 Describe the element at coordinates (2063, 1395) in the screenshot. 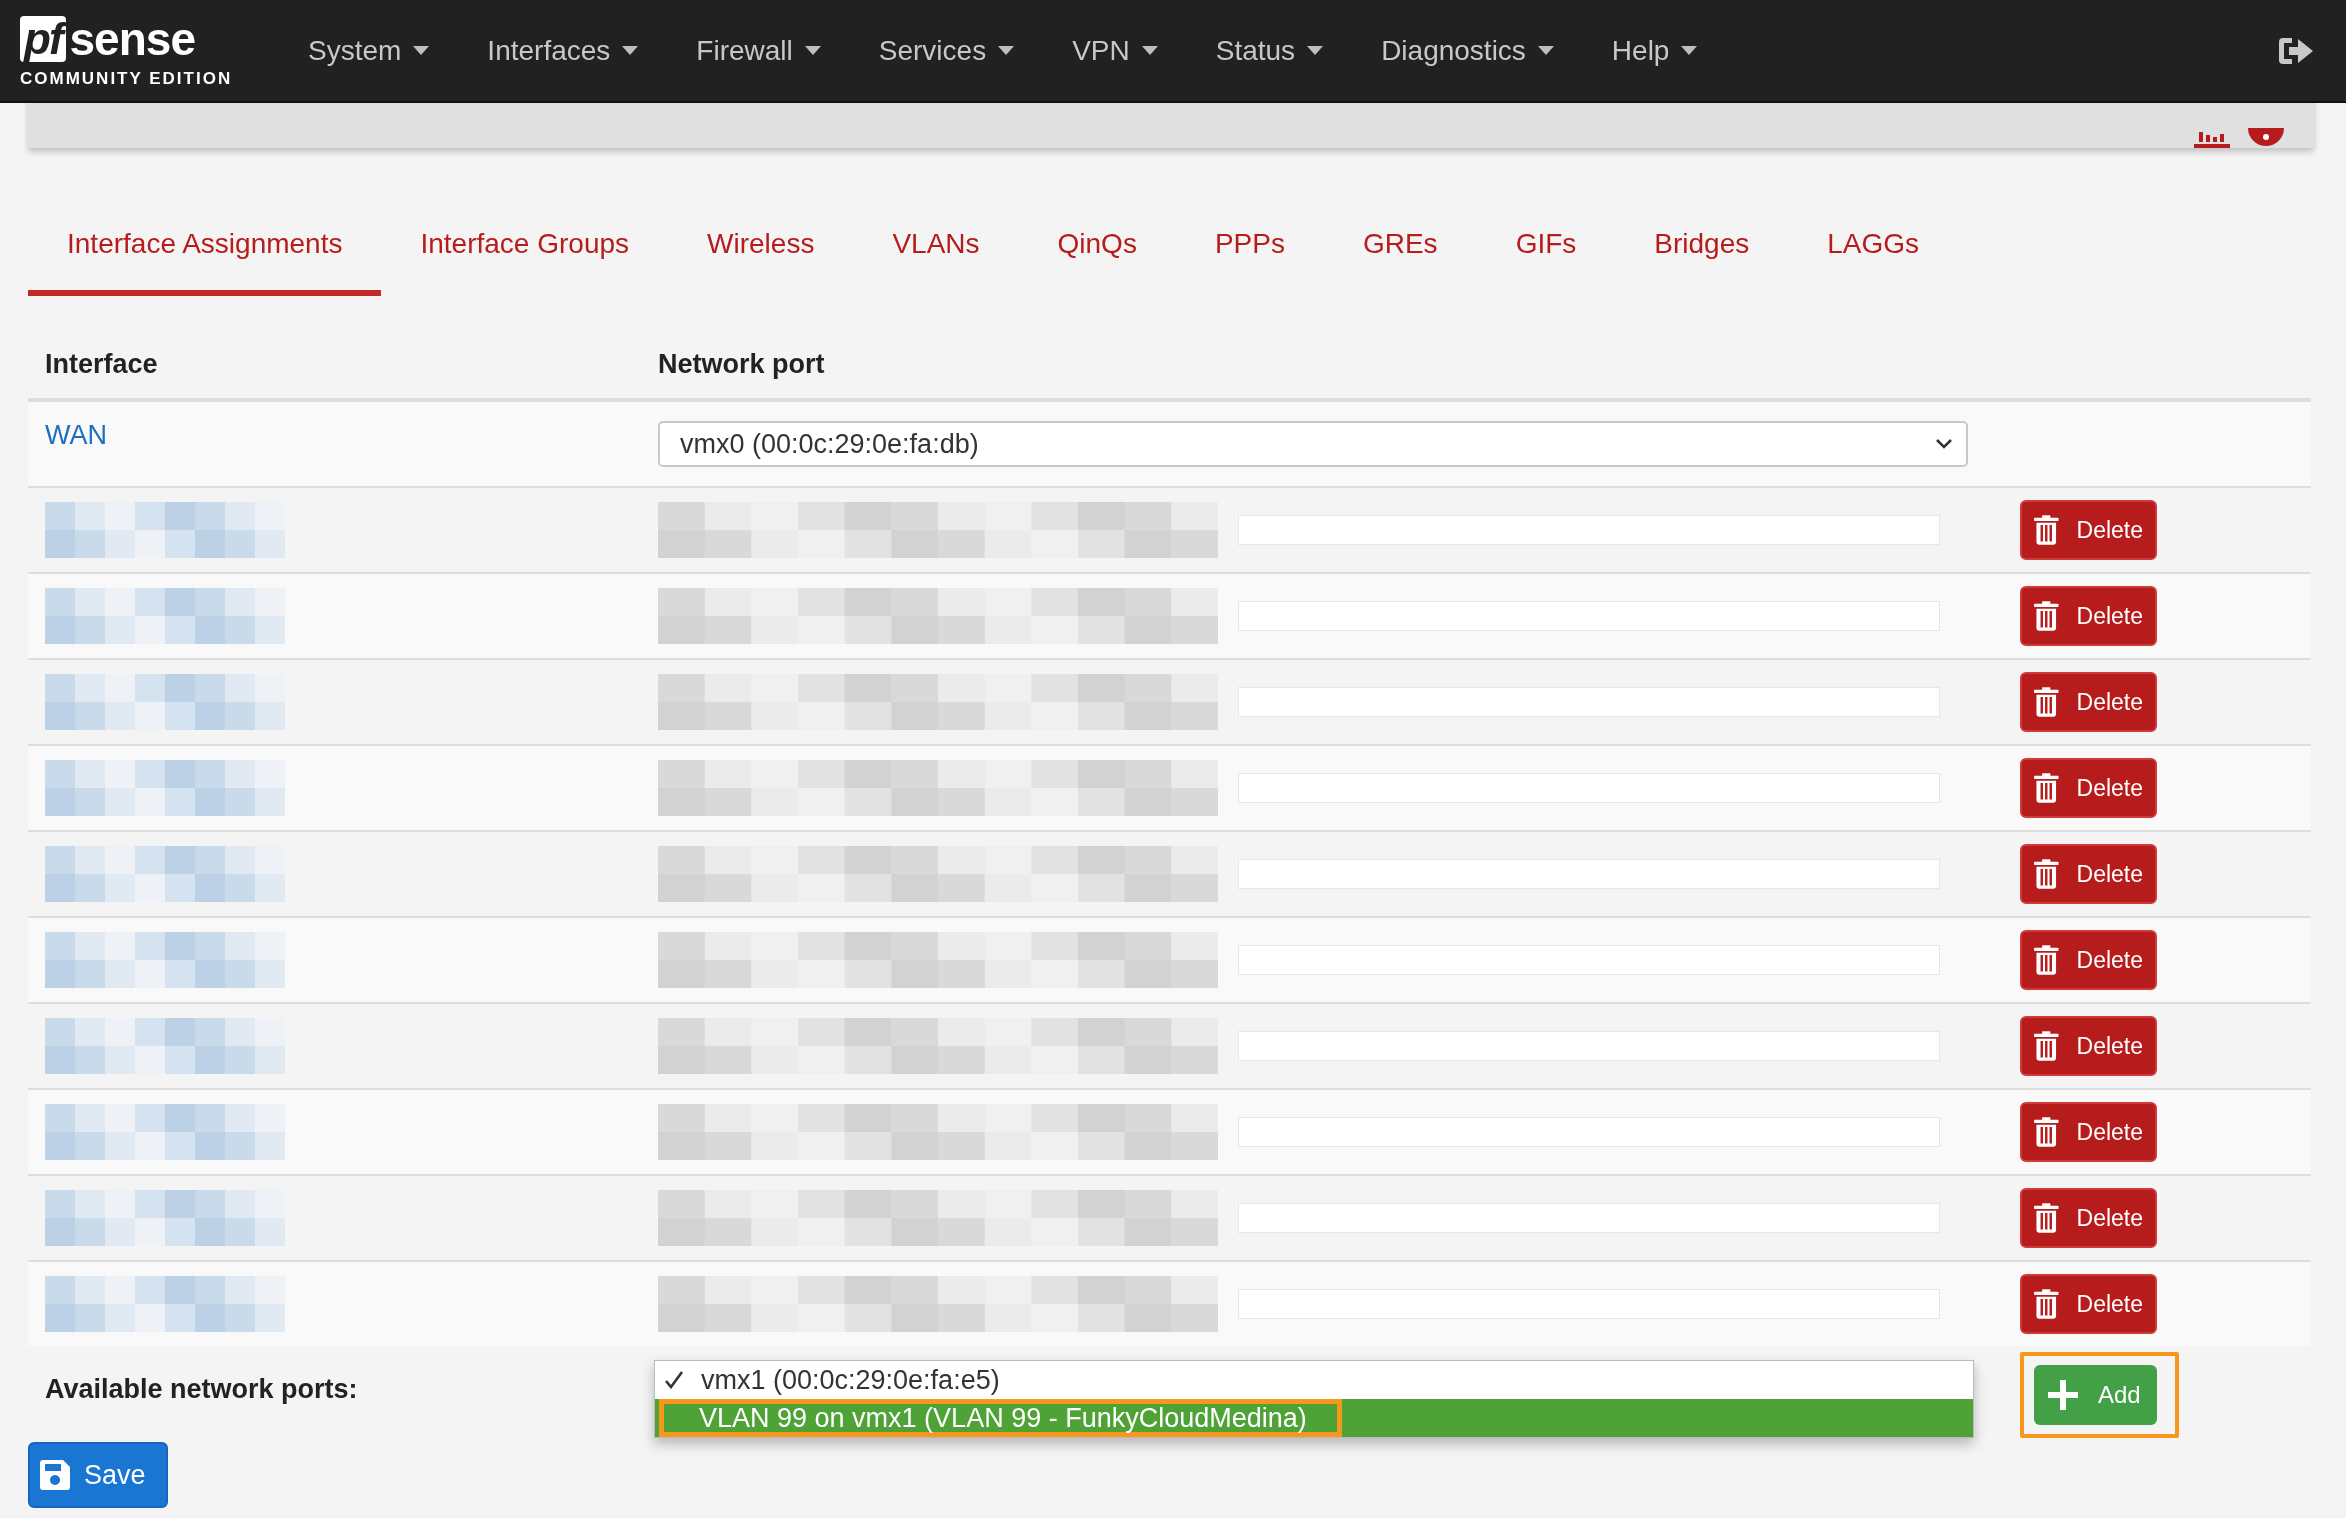

I see `plus-icon` at that location.